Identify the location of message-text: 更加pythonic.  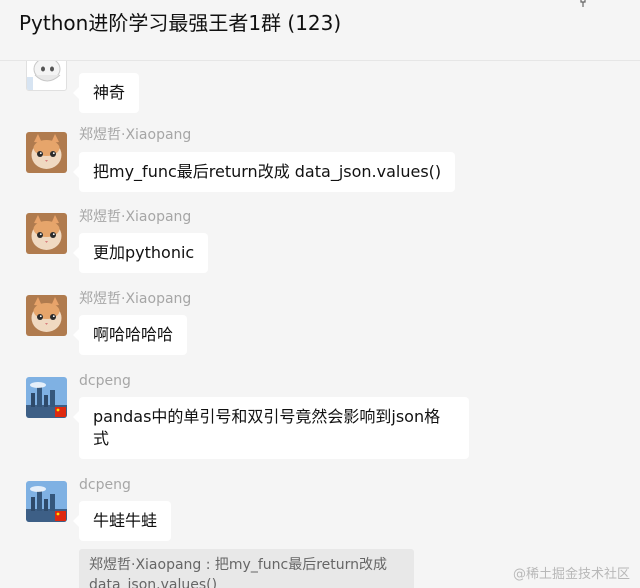
(144, 252).